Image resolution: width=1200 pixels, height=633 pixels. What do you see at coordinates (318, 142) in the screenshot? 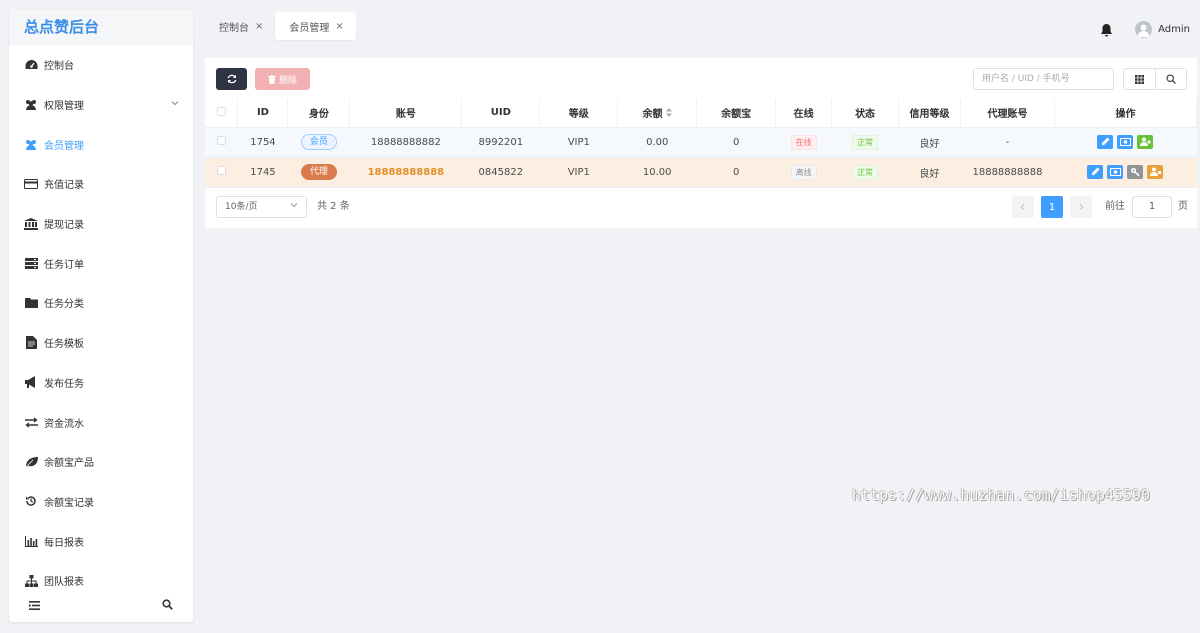
I see `role-badge: 会员` at bounding box center [318, 142].